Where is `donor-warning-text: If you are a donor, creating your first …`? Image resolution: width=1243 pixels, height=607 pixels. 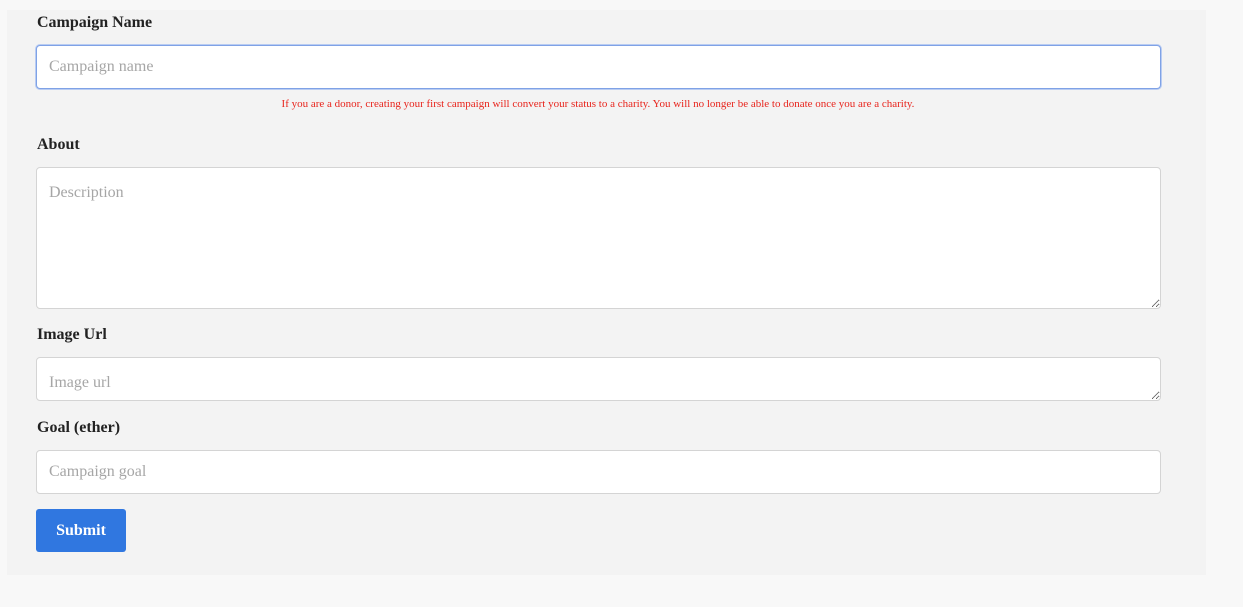
donor-warning-text: If you are a donor, creating your first … is located at coordinates (598, 104).